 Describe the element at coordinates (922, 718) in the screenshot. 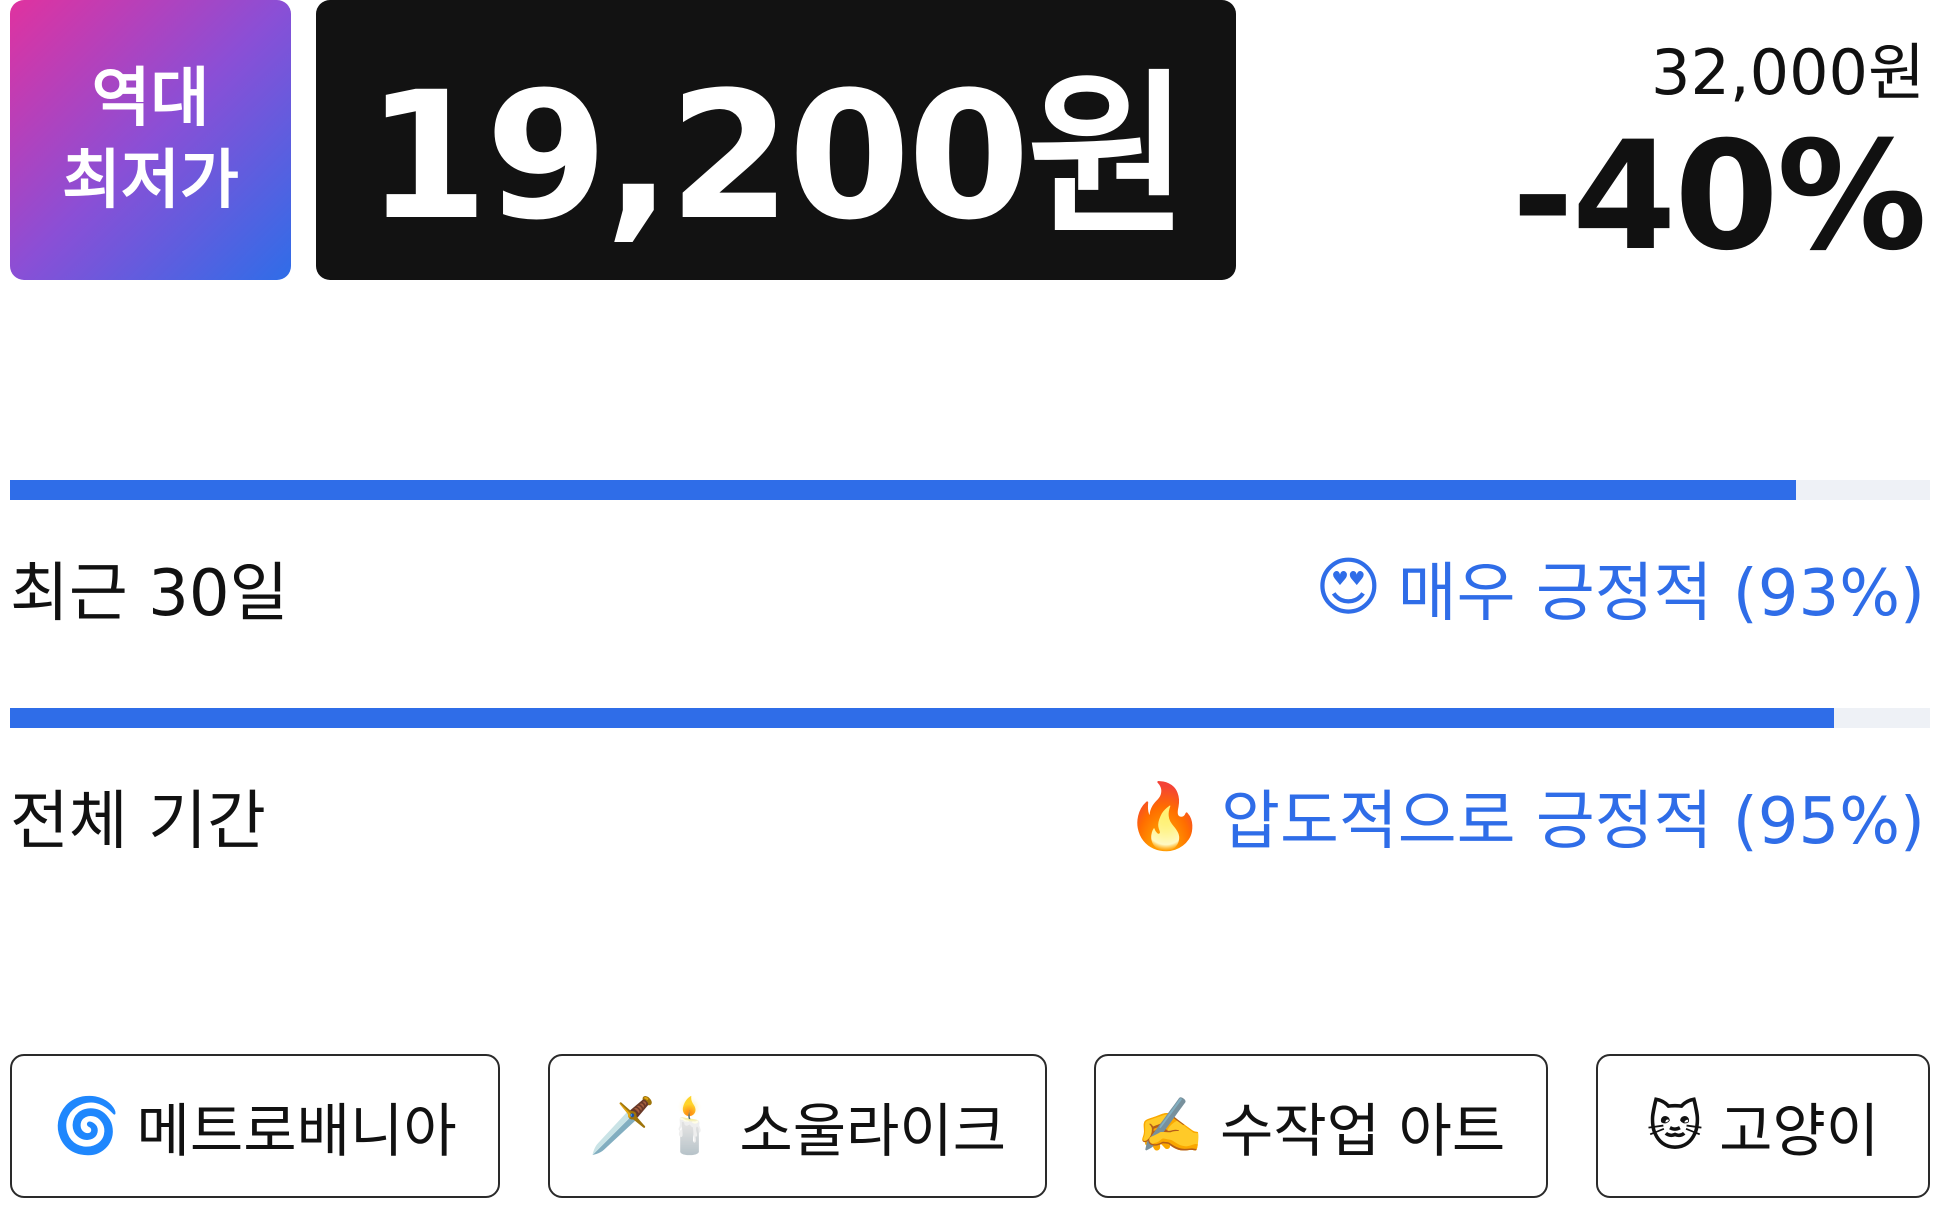

I see `all-time-review-bar-fill` at that location.